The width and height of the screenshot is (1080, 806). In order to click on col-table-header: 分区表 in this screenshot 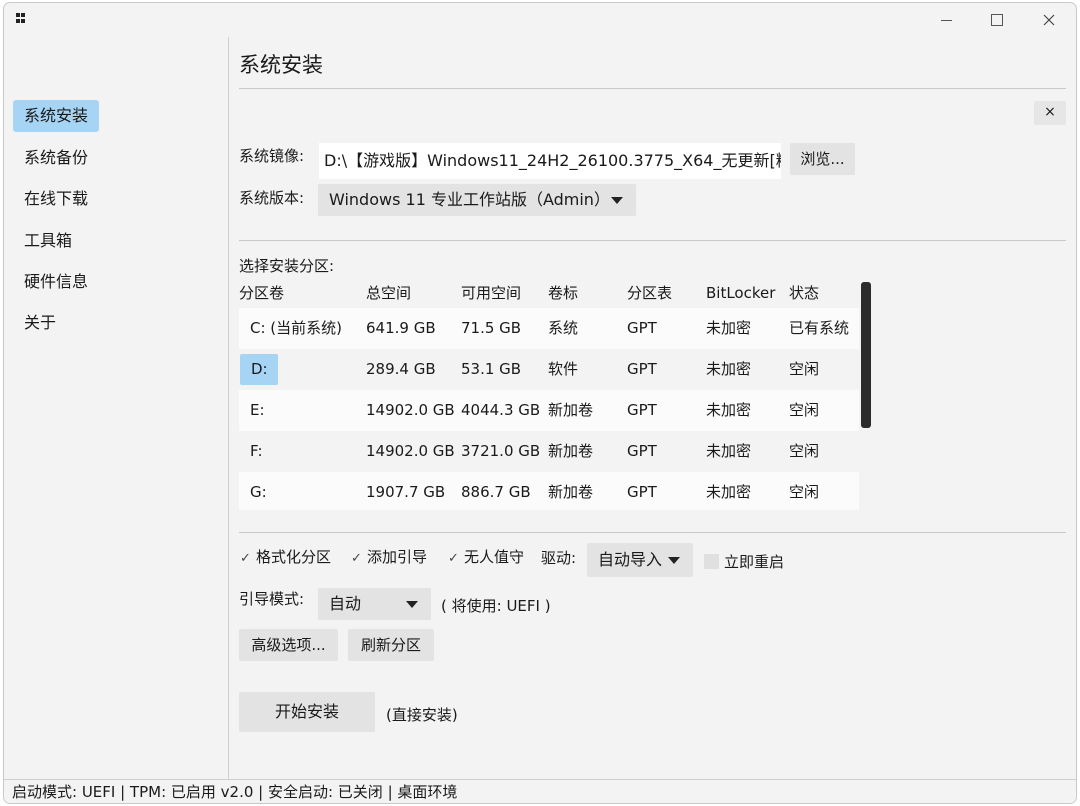, I will do `click(650, 293)`.